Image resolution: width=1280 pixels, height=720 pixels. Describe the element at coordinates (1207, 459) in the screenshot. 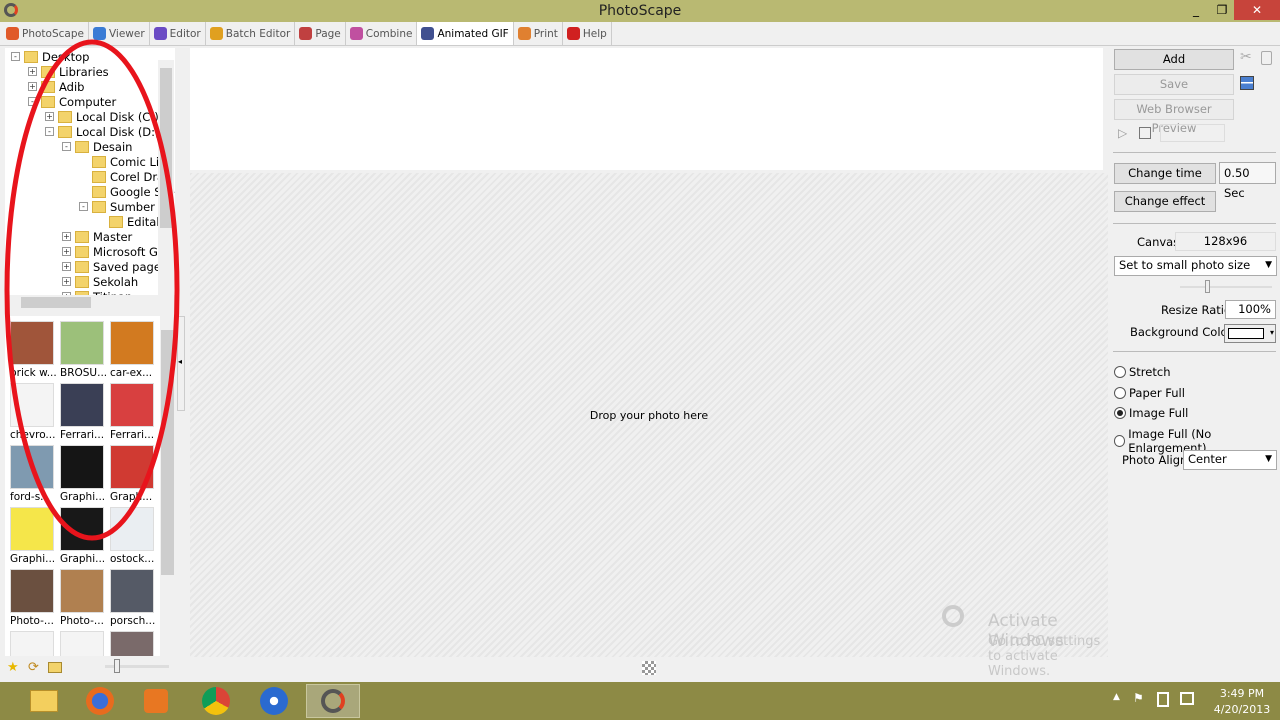

I see `photo-align-value: Center` at that location.